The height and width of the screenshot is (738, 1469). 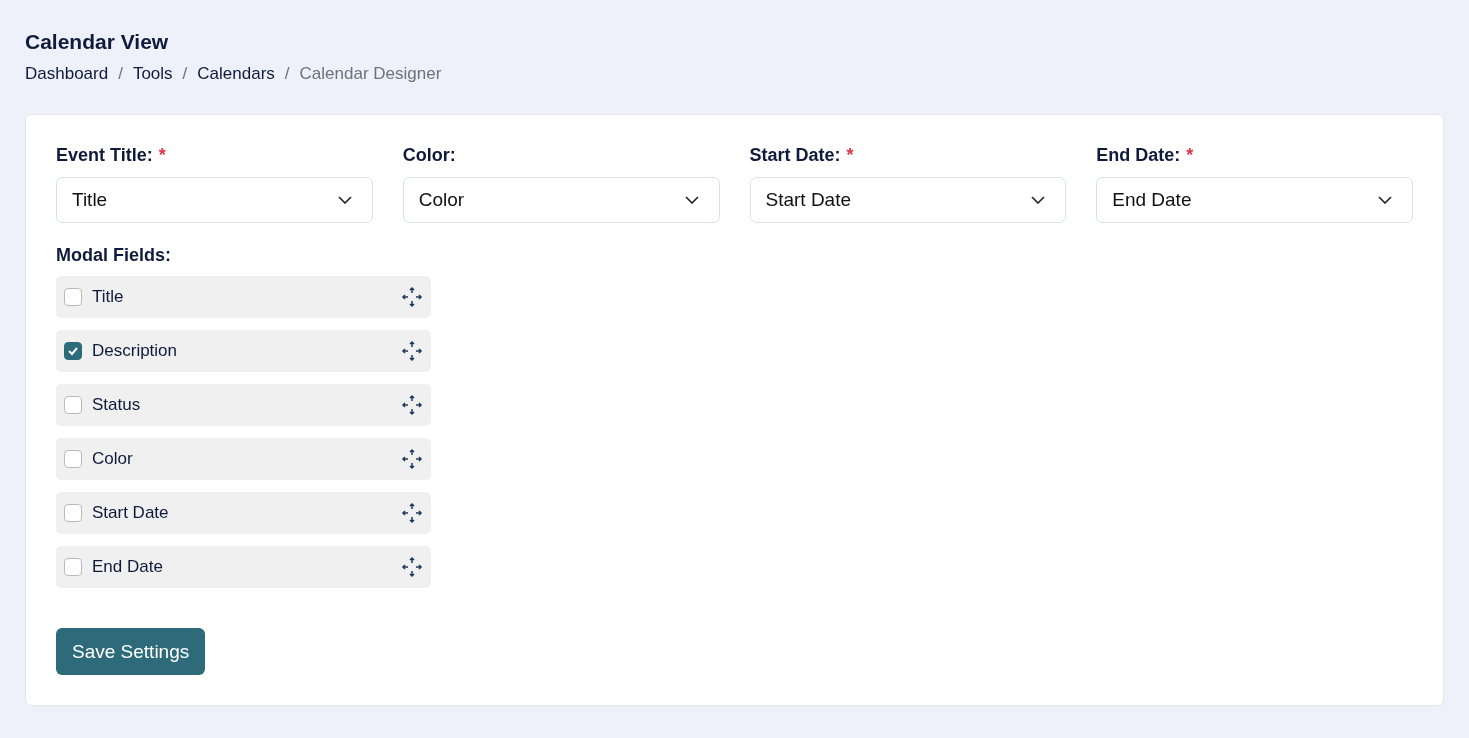 What do you see at coordinates (370, 74) in the screenshot?
I see `breadcrumb-current: Calendar Designer` at bounding box center [370, 74].